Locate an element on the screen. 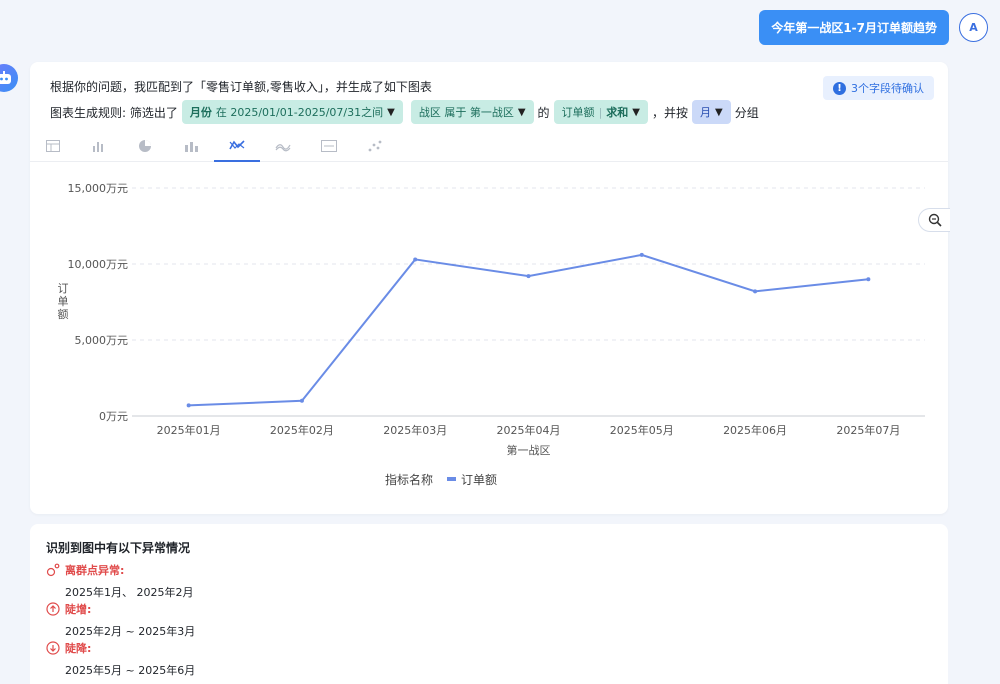 This screenshot has height=684, width=1000. metric-pill: 订单额 | 求和 ▼ is located at coordinates (600, 112).